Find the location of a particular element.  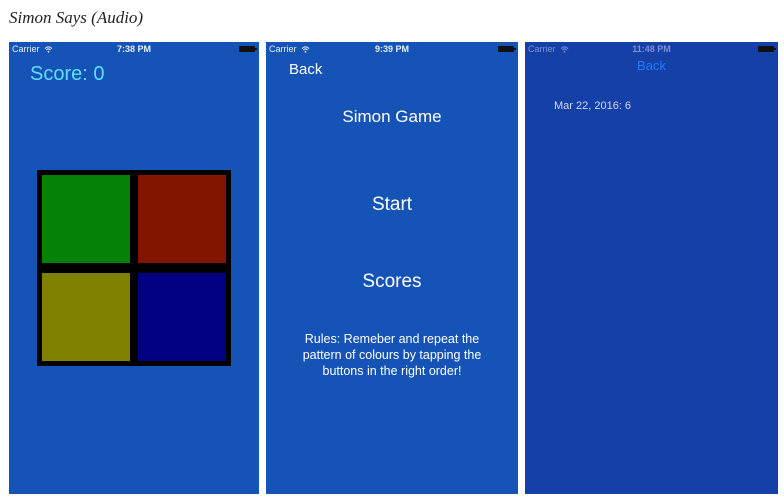

status-bar: Carrier 7:38 PM is located at coordinates (134, 49).